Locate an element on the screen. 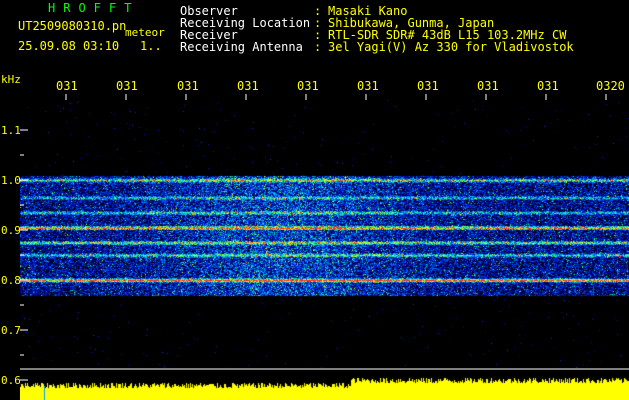  freq-tick-label: 1.0 is located at coordinates (11, 180).